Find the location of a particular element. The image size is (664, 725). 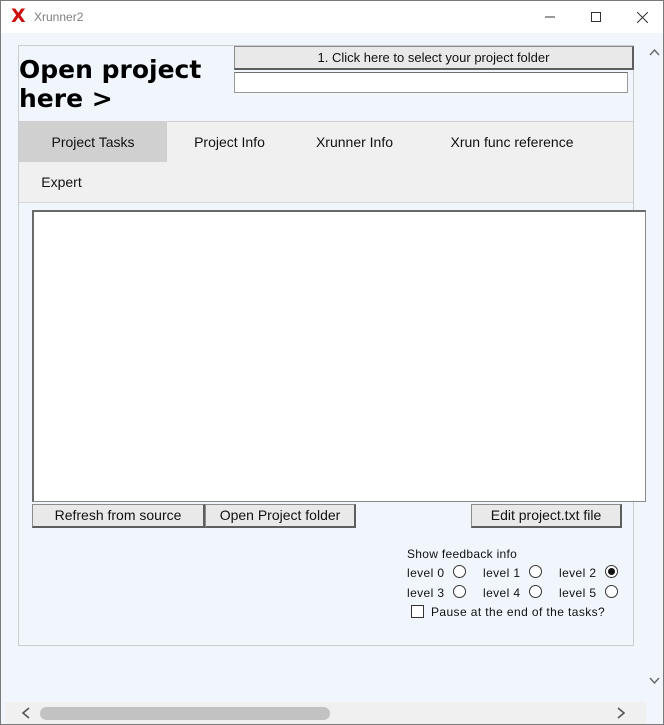

level-3-label: level 3 is located at coordinates (426, 593).